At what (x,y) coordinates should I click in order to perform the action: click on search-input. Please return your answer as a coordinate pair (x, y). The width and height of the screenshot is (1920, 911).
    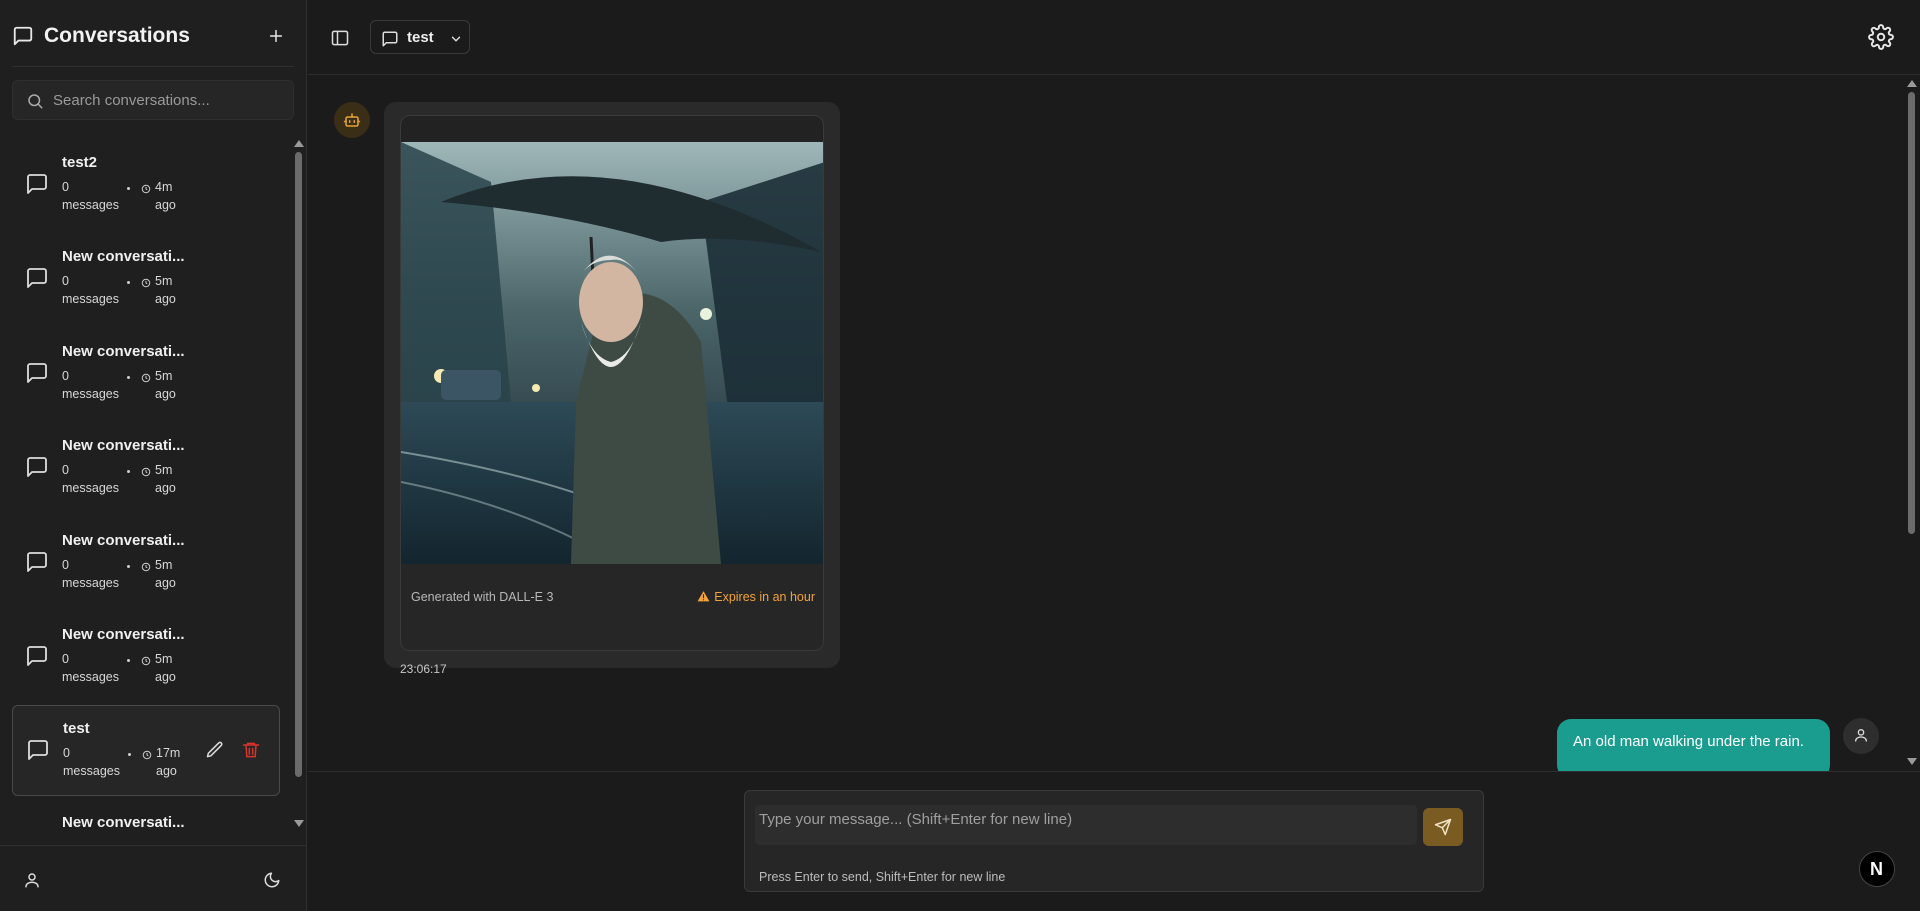
    Looking at the image, I should click on (171, 100).